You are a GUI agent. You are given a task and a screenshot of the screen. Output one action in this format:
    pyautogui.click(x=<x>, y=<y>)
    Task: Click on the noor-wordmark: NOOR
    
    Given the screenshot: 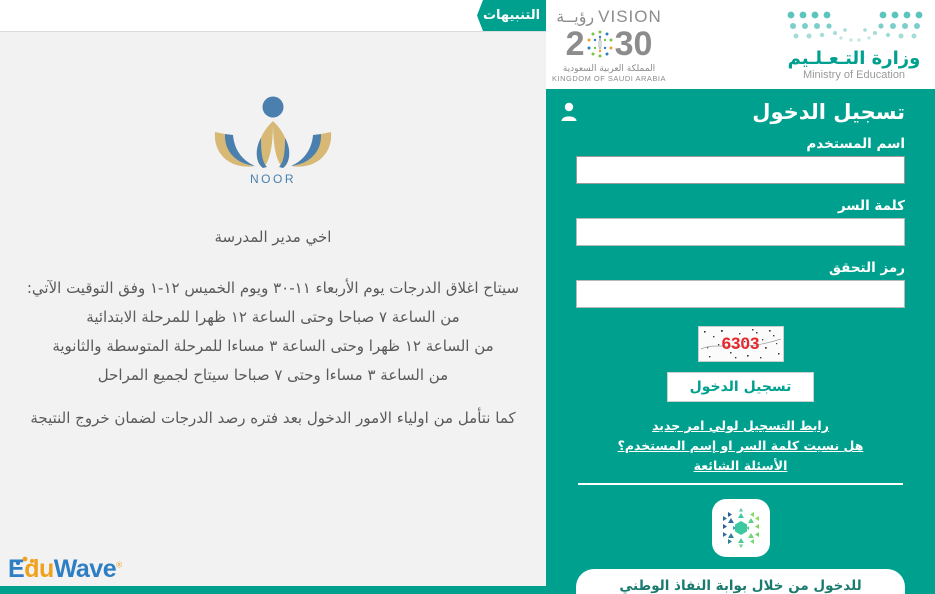 What is the action you would take?
    pyautogui.click(x=273, y=179)
    